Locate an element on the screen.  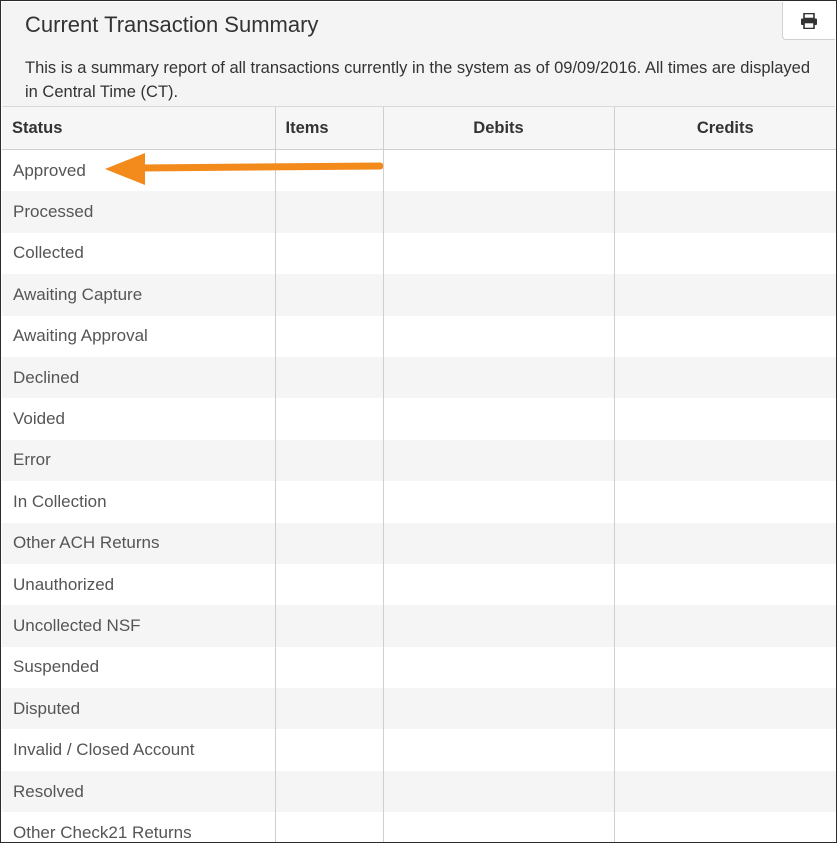
table-row: Unauthorized is located at coordinates (419, 584).